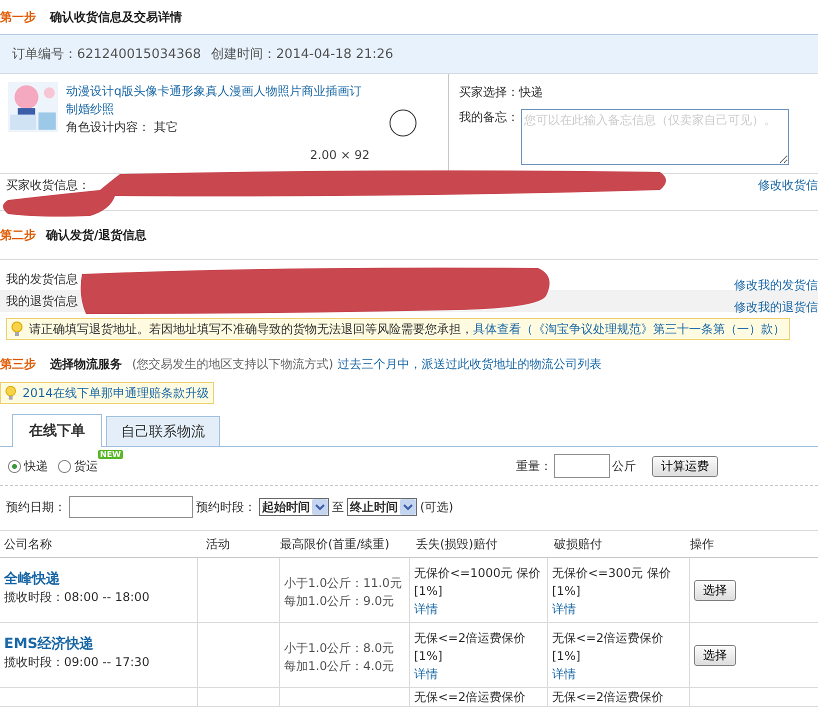 The width and height of the screenshot is (818, 714). I want to click on info-label: 我的发货信息, so click(42, 279).